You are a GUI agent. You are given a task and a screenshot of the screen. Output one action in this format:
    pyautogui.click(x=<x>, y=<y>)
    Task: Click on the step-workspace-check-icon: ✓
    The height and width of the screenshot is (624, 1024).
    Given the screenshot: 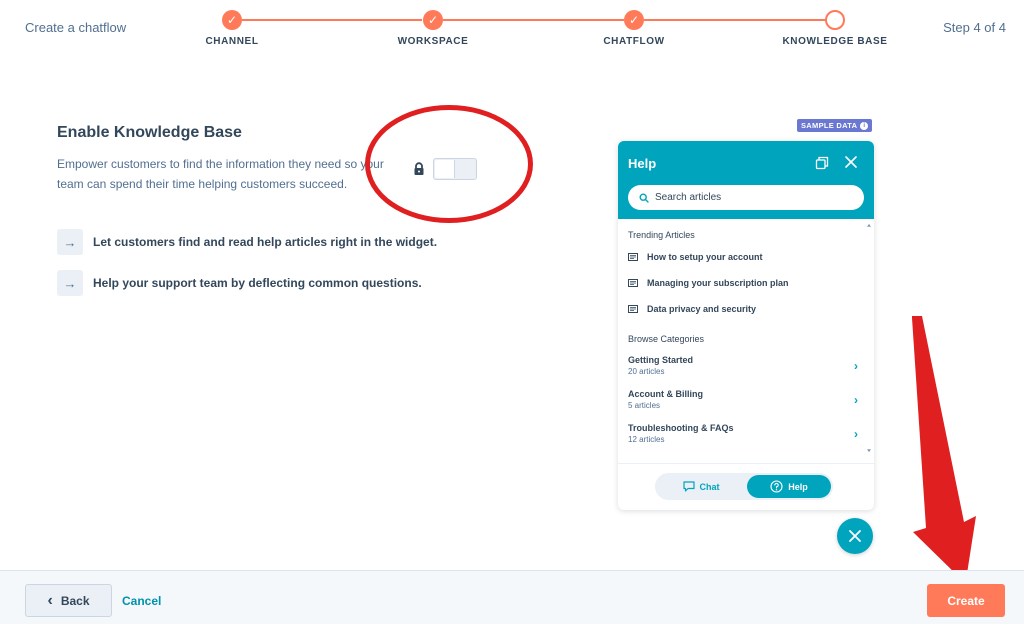 What is the action you would take?
    pyautogui.click(x=433, y=20)
    